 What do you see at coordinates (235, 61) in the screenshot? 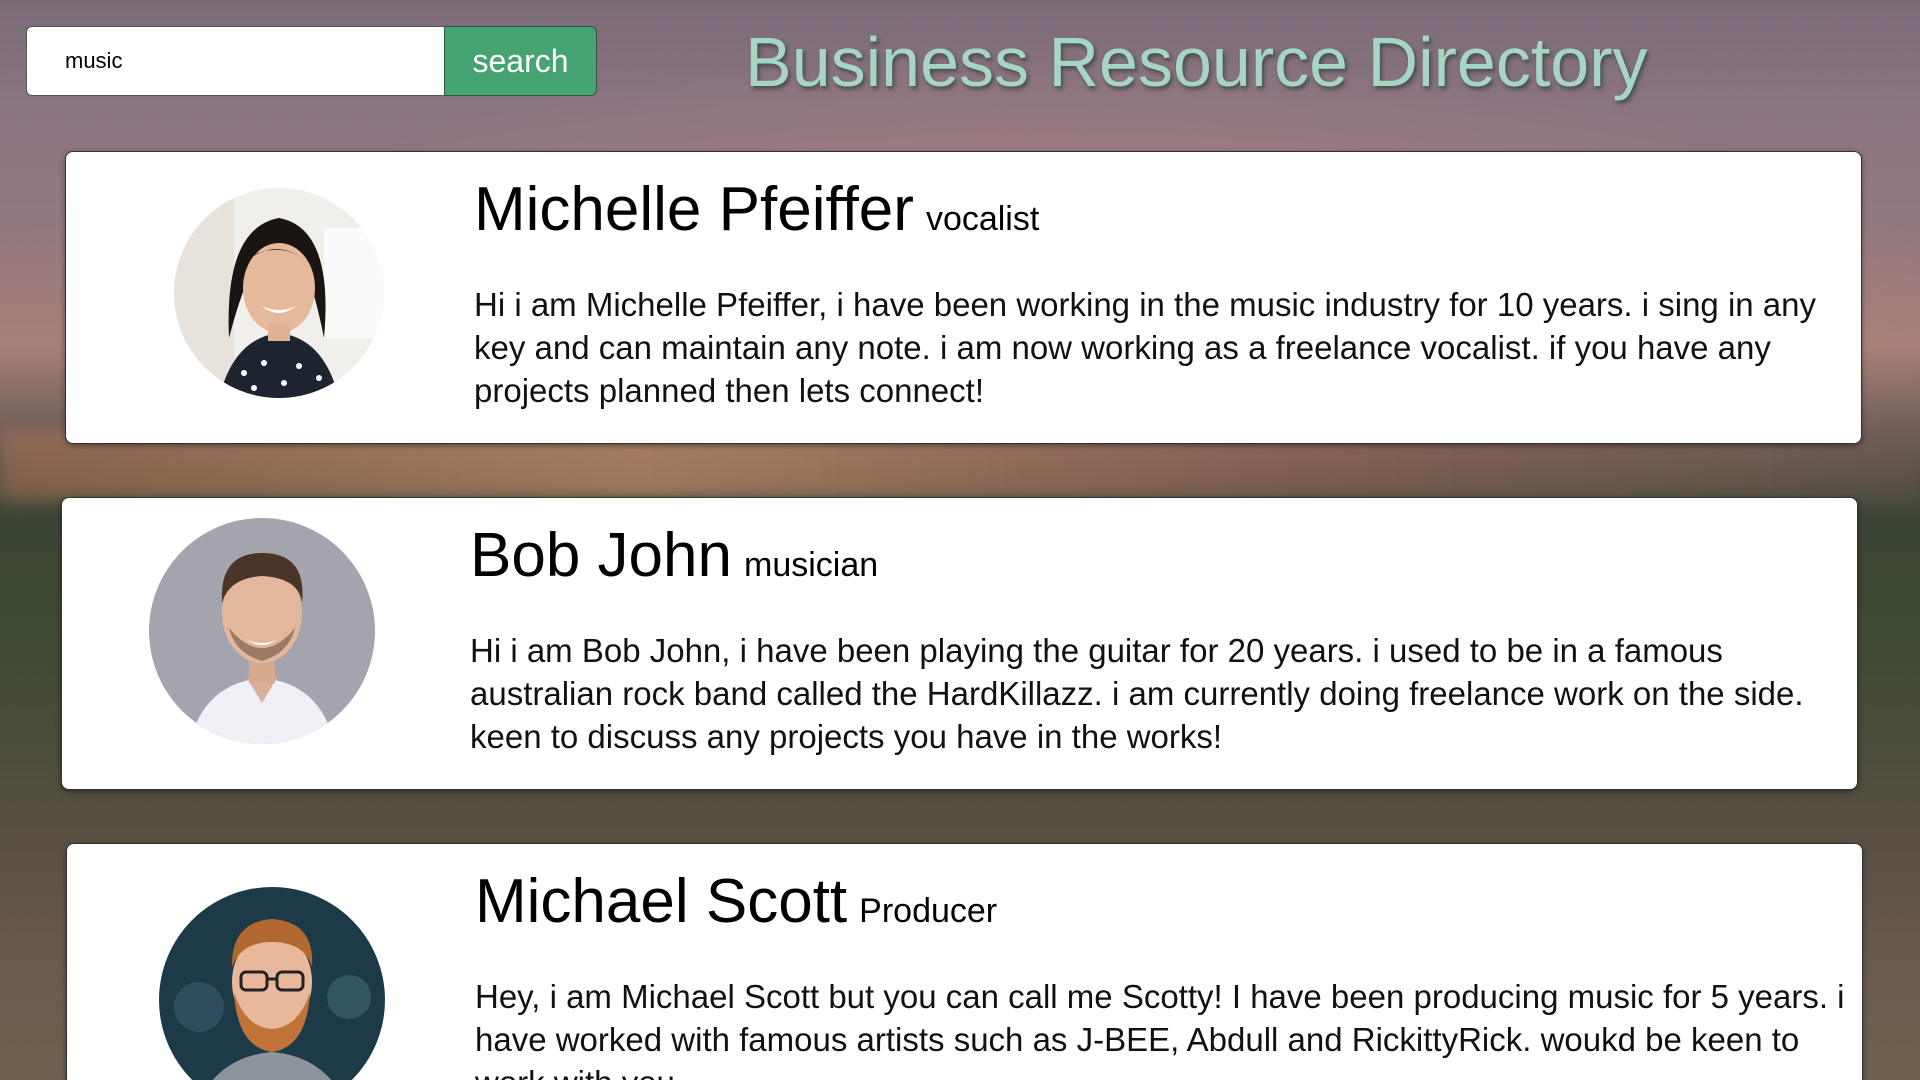
I see `search-input` at bounding box center [235, 61].